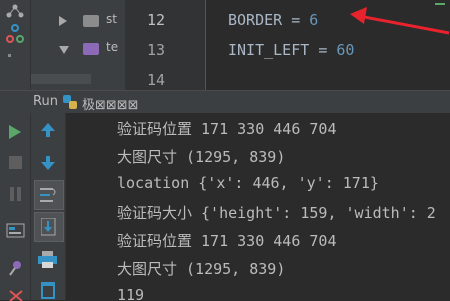 Image resolution: width=450 pixels, height=301 pixels. I want to click on run-toolbar-secondary, so click(48, 206).